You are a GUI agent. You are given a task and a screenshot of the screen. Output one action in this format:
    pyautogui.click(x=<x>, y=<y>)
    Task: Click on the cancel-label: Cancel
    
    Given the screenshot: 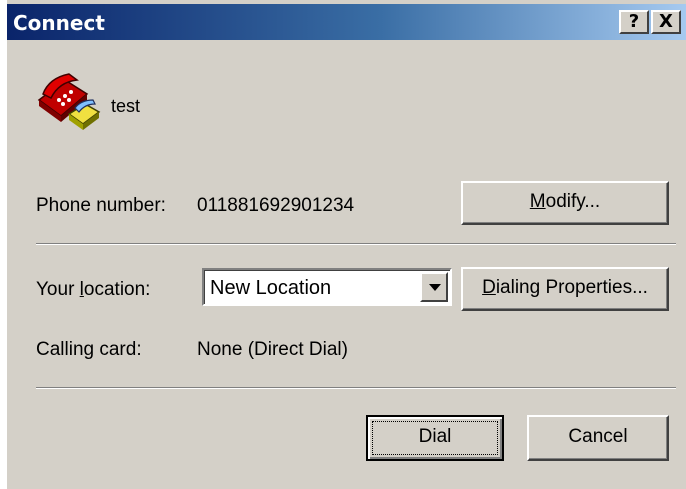 What is the action you would take?
    pyautogui.click(x=598, y=436)
    